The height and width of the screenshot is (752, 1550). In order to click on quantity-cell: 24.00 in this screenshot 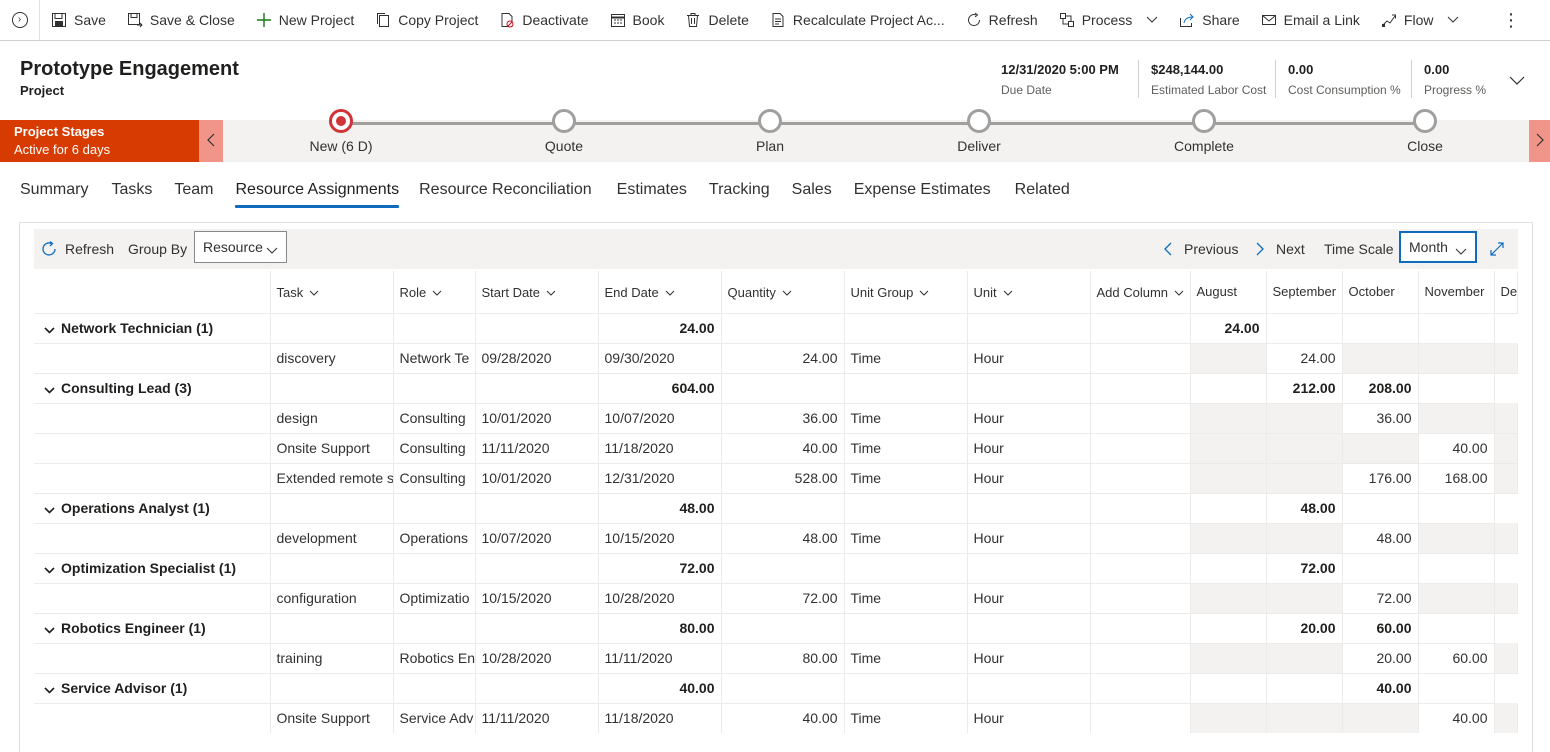, I will do `click(783, 358)`.